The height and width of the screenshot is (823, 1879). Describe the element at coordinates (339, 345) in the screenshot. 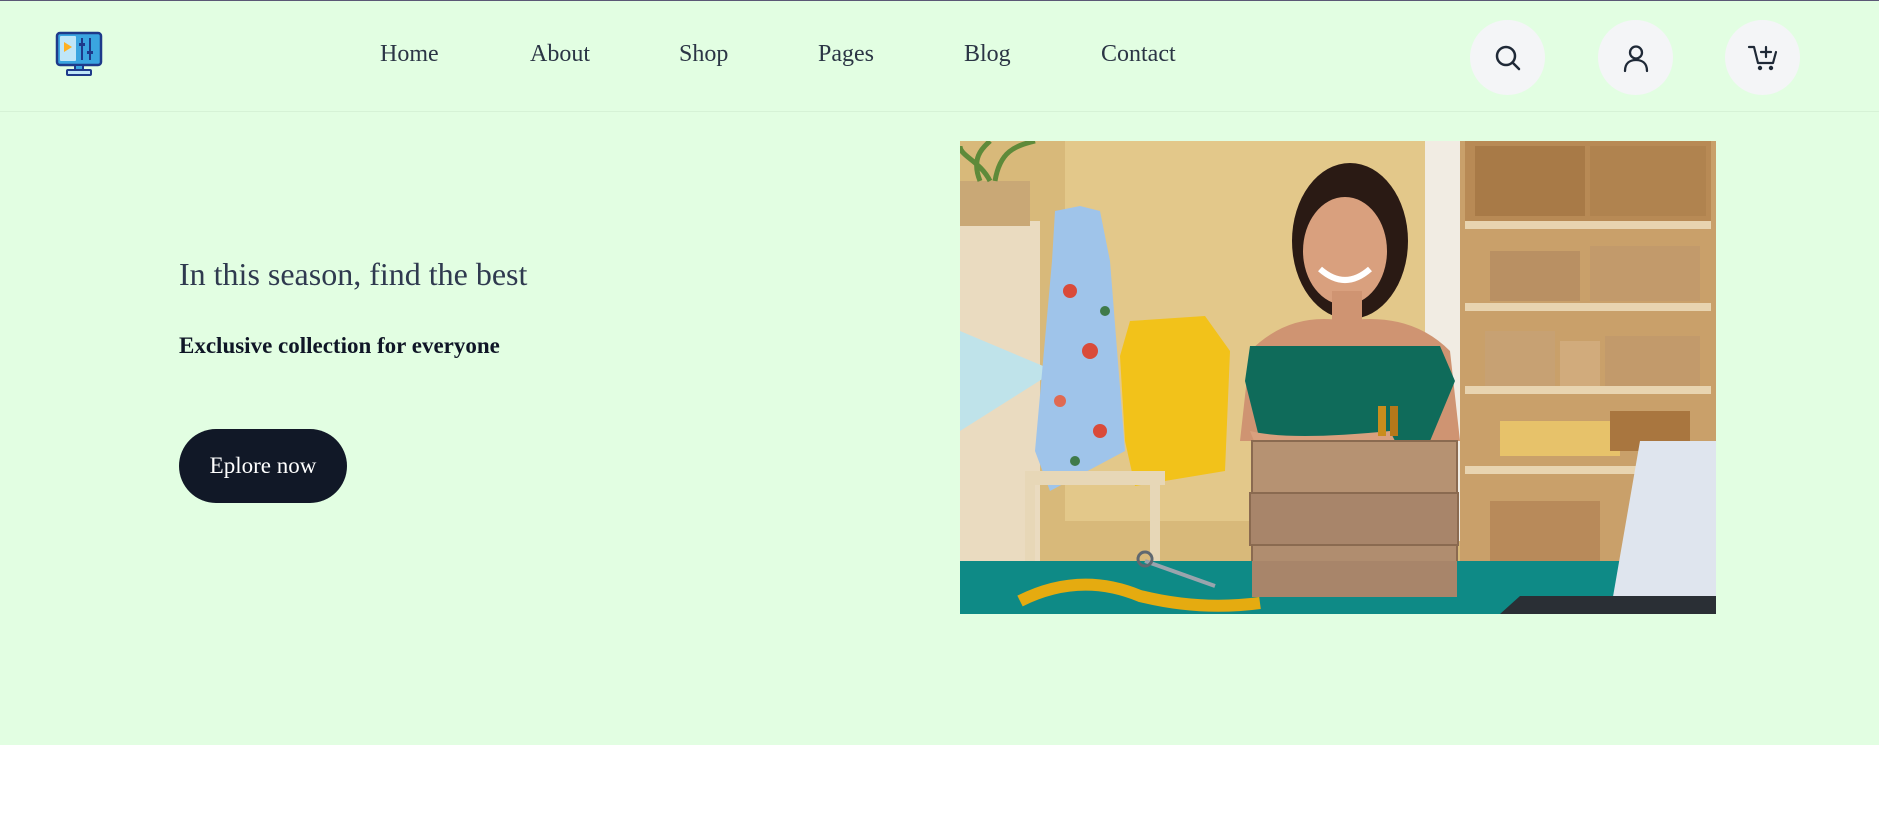

I see `hero-subtitle: Exclusive collection for everyone` at that location.